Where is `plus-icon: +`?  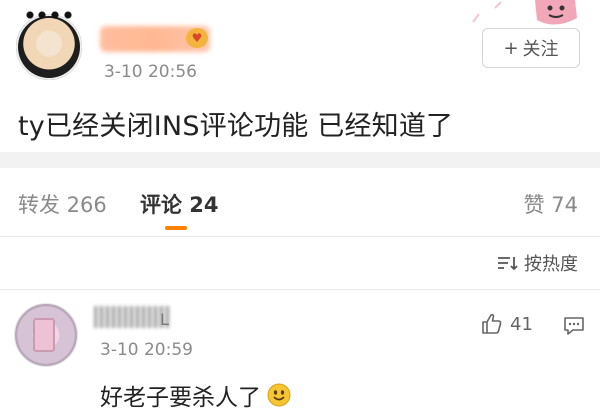 plus-icon: + is located at coordinates (511, 48).